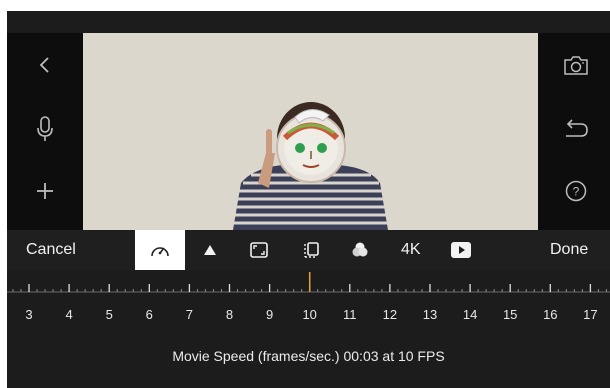 This screenshot has height=388, width=610. I want to click on help-icon: ?, so click(576, 191).